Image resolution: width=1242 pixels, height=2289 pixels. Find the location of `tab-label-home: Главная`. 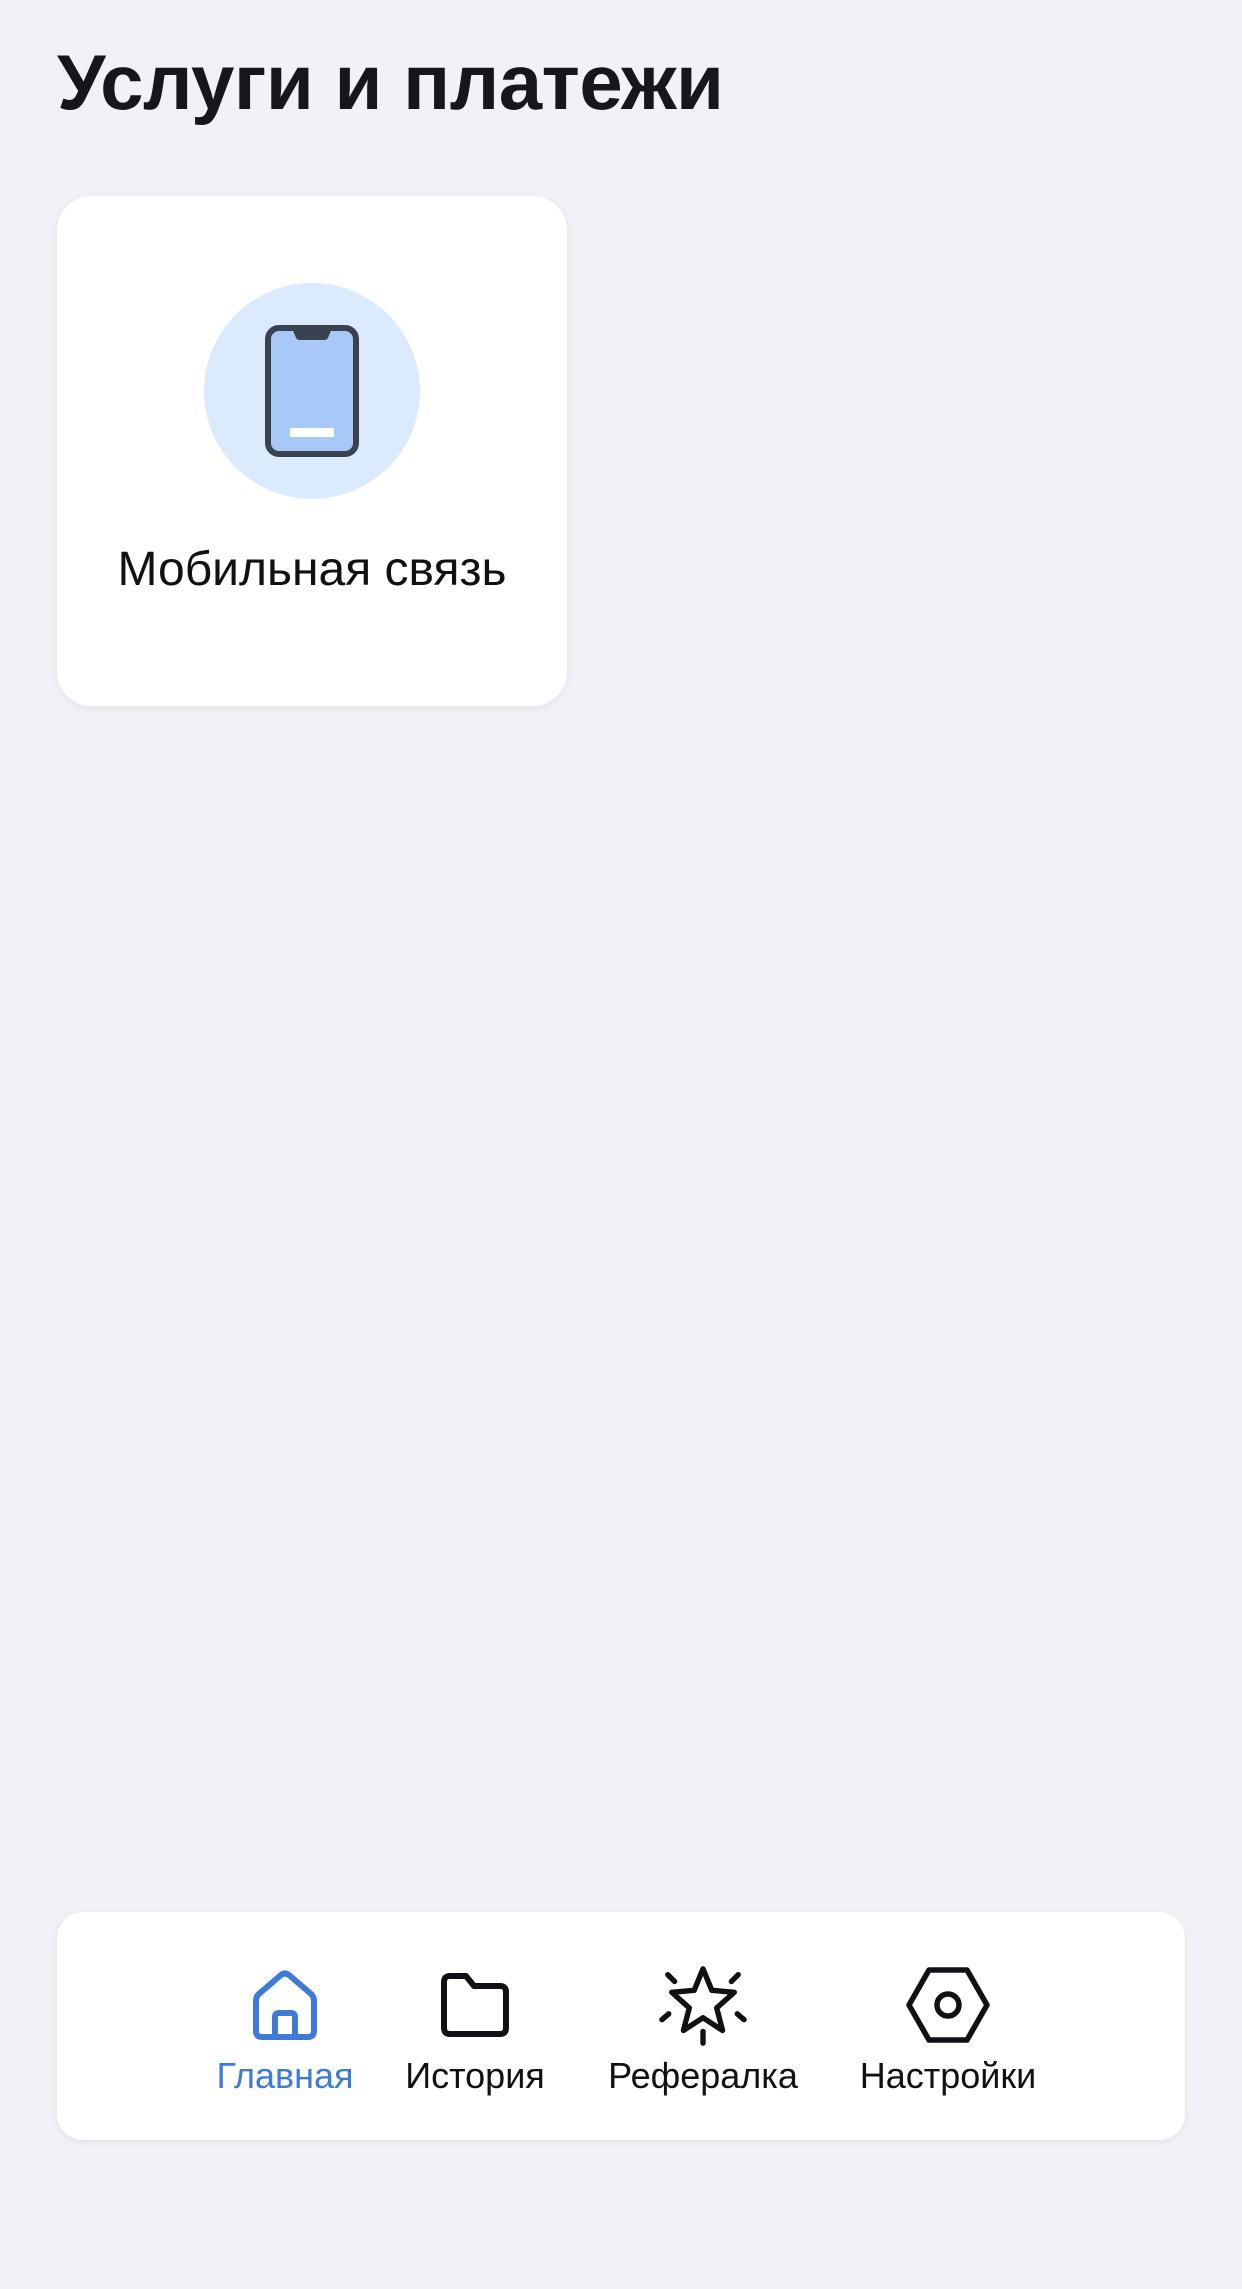

tab-label-home: Главная is located at coordinates (285, 2075).